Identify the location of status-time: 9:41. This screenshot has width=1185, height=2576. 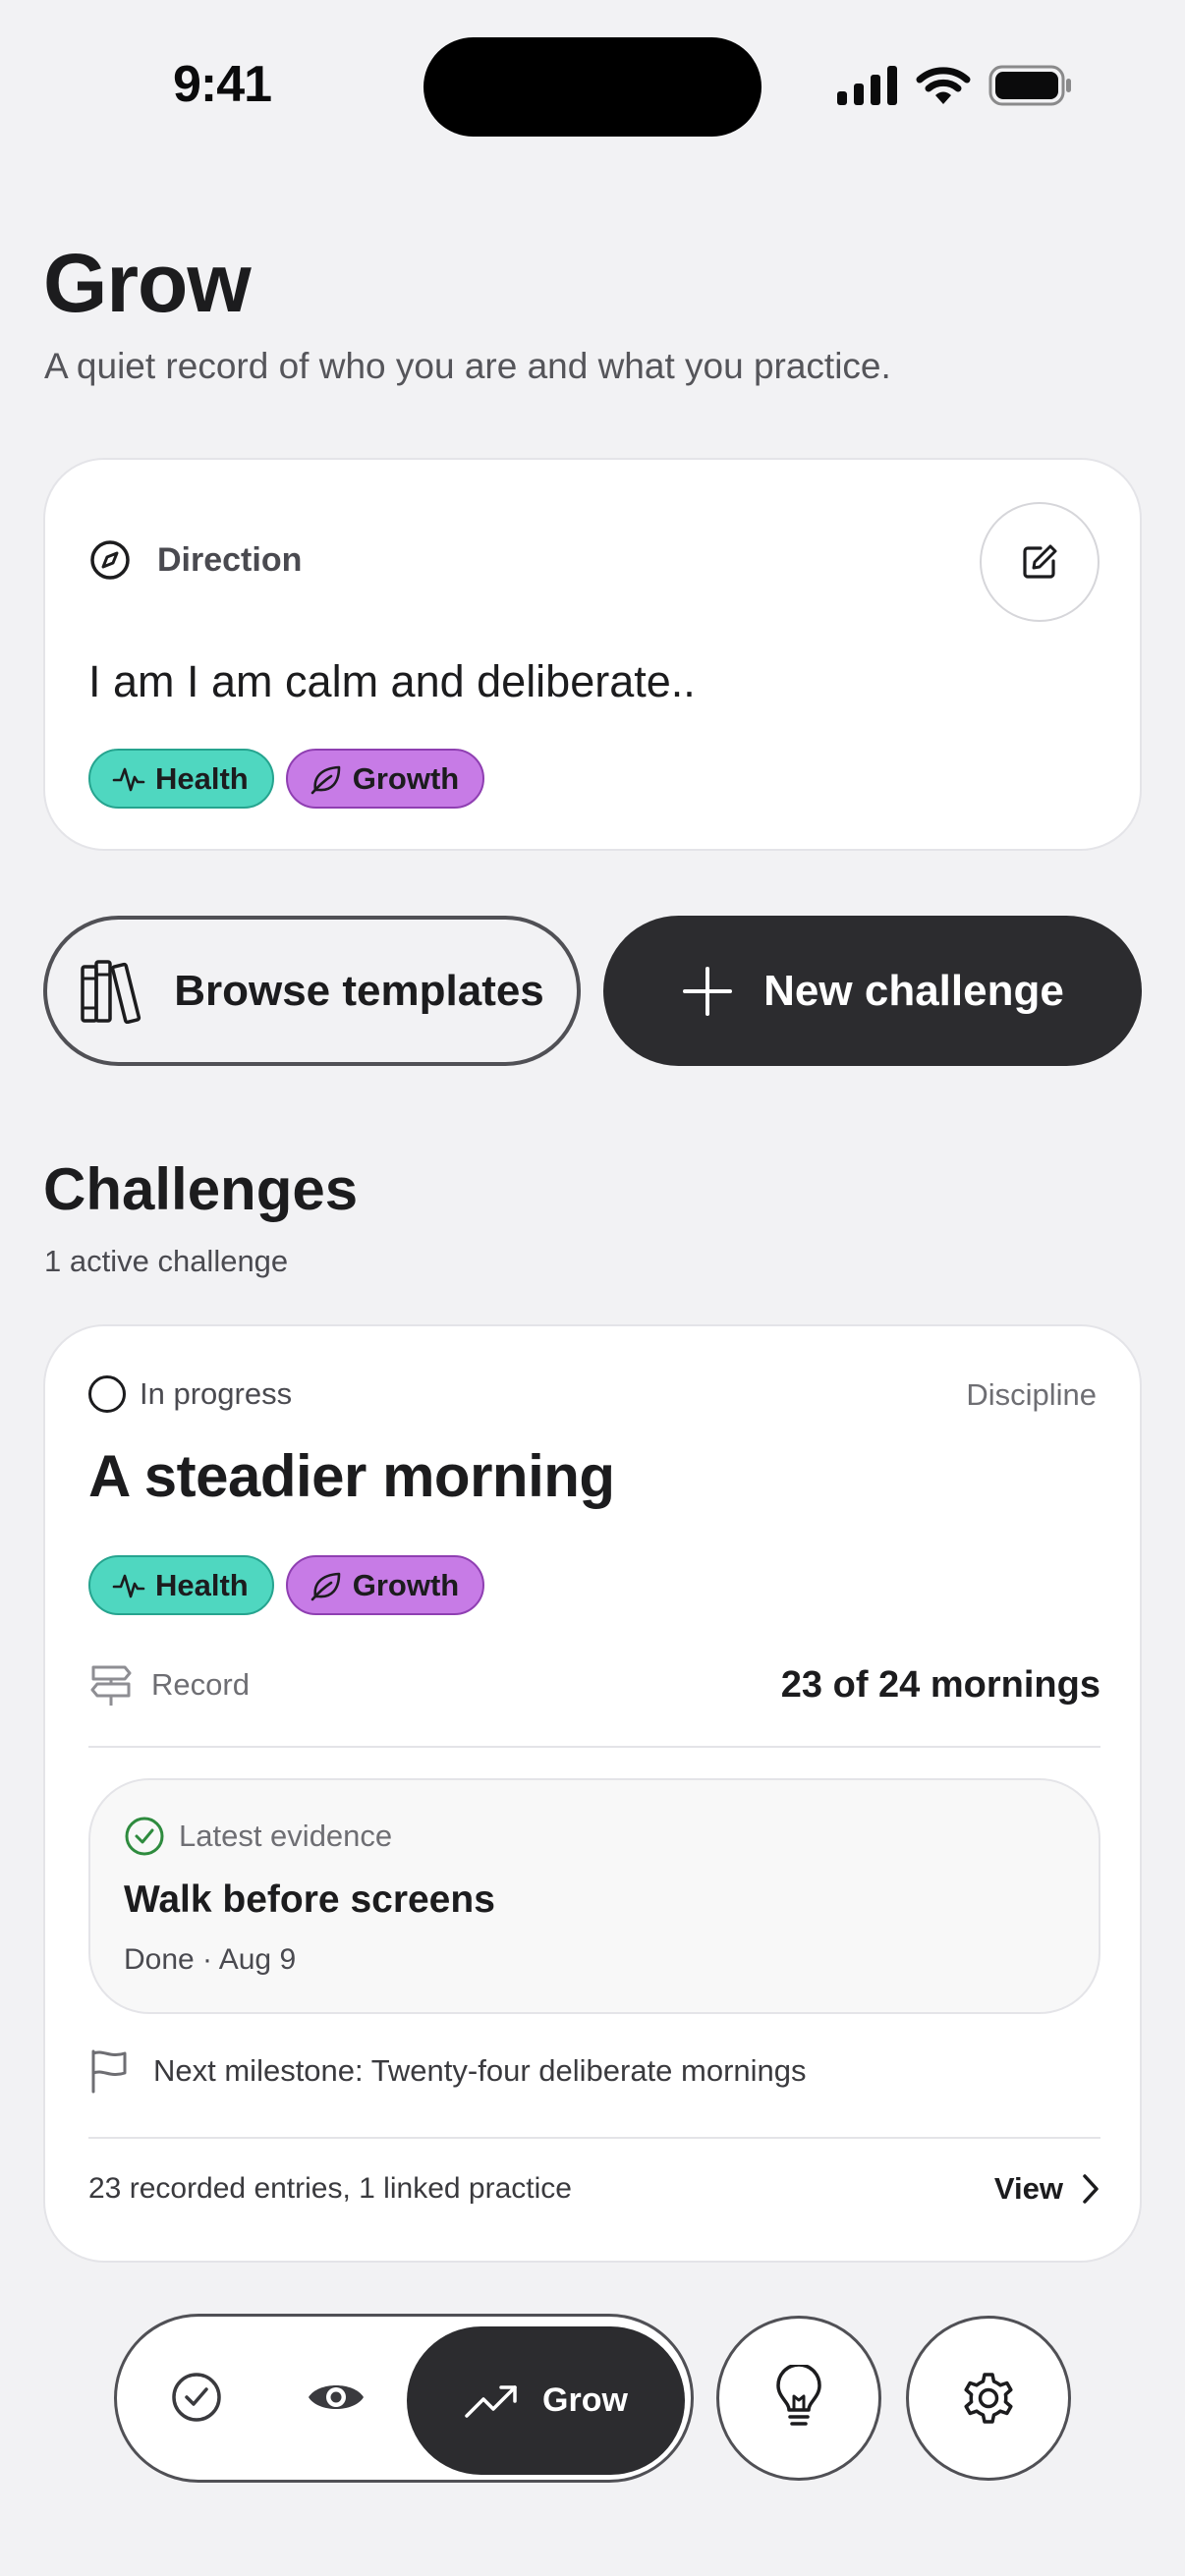
(223, 84).